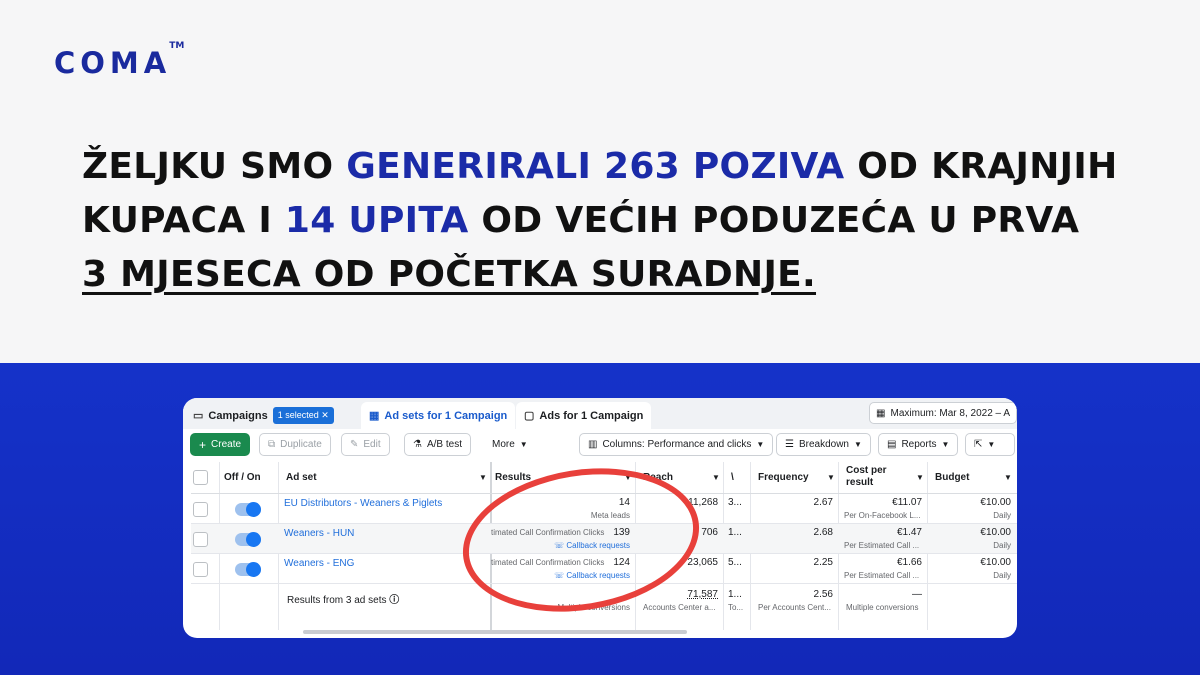 The height and width of the screenshot is (675, 1200). Describe the element at coordinates (783, 477) in the screenshot. I see `header-frequency: Frequency` at that location.